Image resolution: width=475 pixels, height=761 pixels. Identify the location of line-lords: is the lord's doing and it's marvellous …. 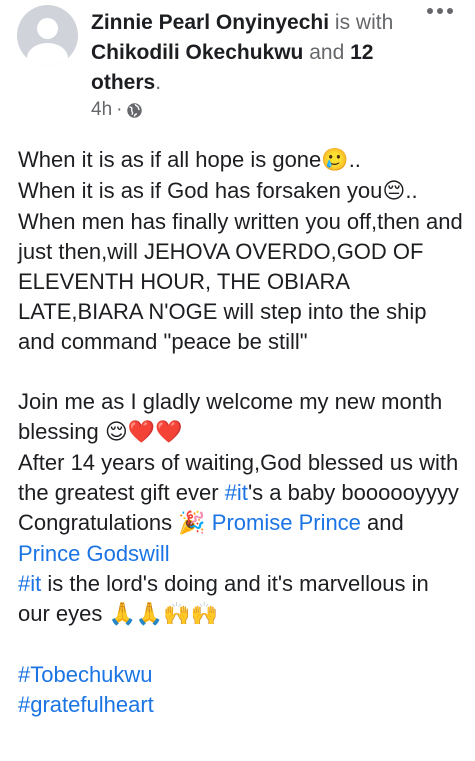
(223, 598).